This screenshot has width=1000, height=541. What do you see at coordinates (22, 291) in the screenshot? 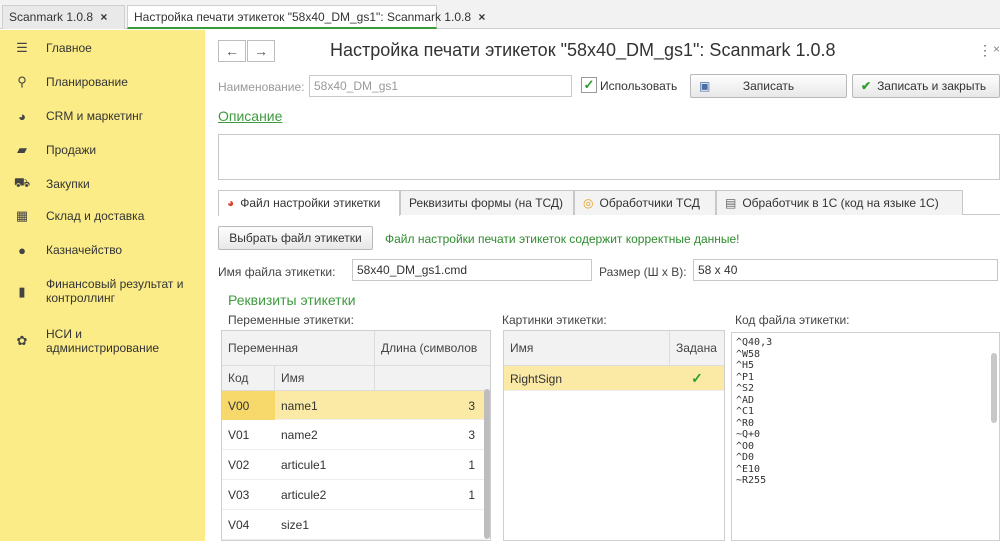
I see `chart-icon: ▮` at bounding box center [22, 291].